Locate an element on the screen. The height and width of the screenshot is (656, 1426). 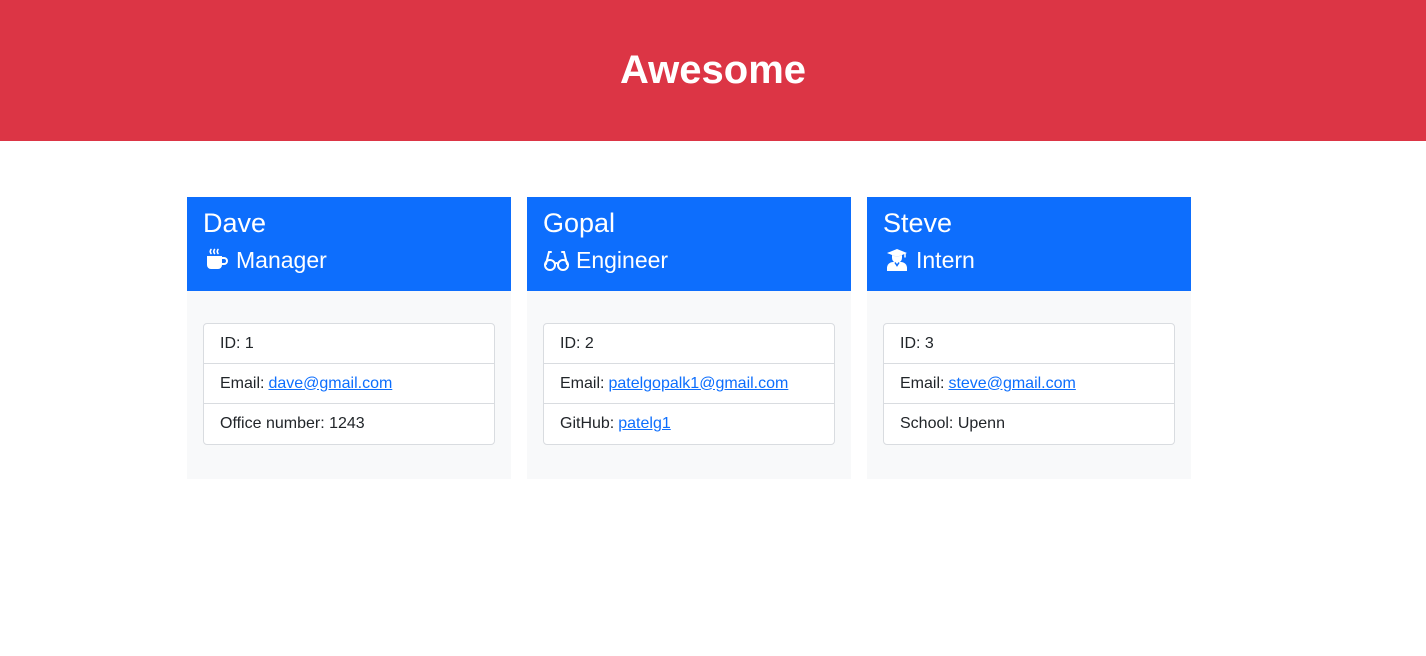
github-label: GitHub: is located at coordinates (587, 423).